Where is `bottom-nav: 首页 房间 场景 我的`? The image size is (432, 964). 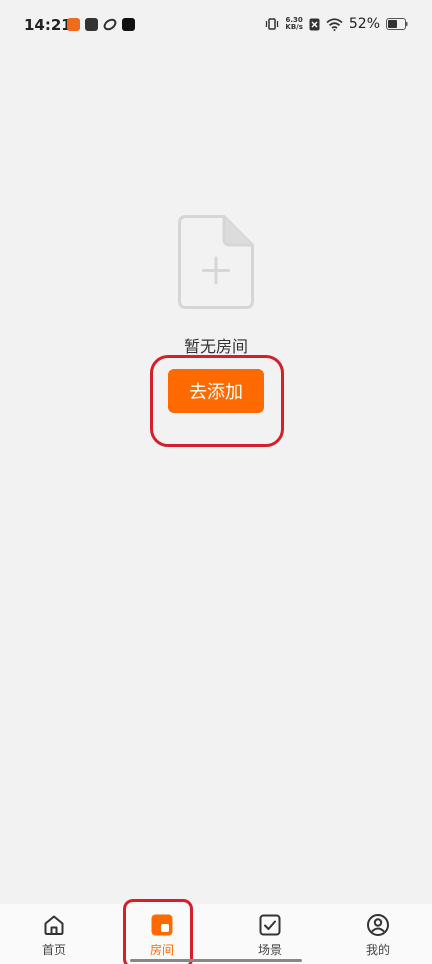 bottom-nav: 首页 房间 场景 我的 is located at coordinates (216, 934).